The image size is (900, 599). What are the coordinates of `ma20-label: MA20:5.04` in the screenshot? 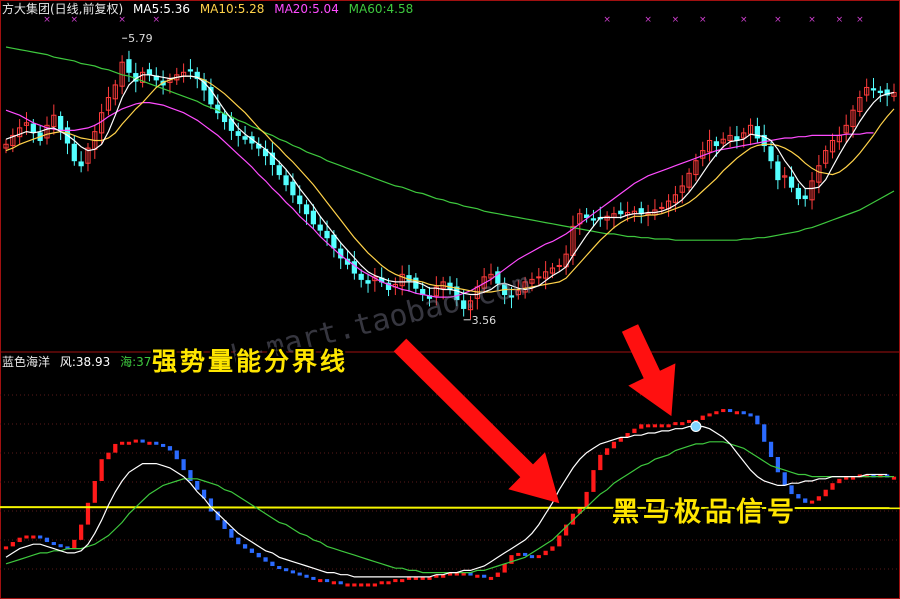 It's located at (306, 9).